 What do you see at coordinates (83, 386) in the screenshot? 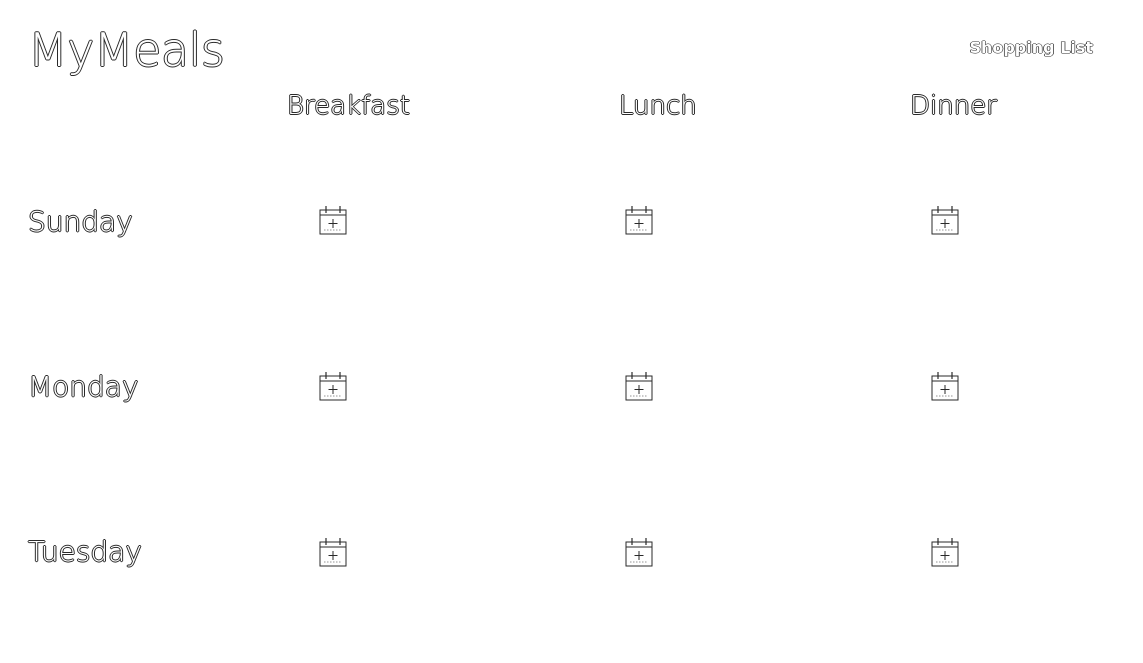
I see `day-label-monday: Monday` at bounding box center [83, 386].